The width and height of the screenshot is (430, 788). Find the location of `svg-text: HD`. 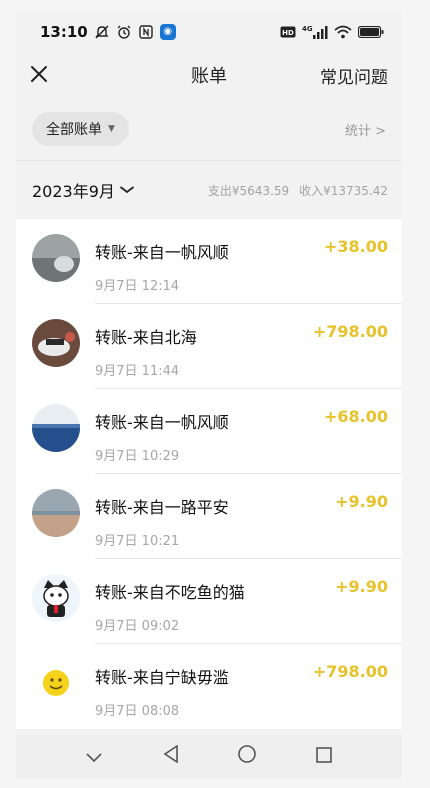

svg-text: HD is located at coordinates (288, 33).